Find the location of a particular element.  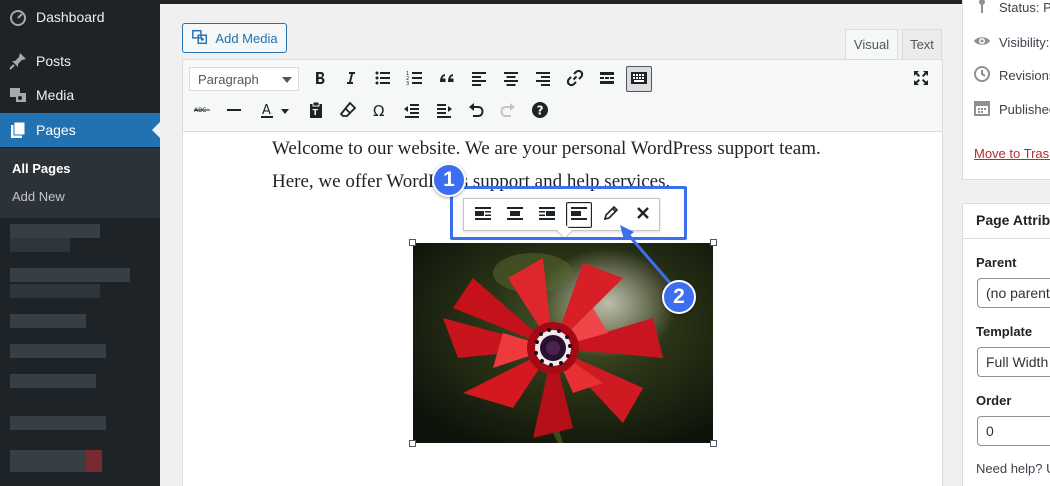

pin-icon is located at coordinates (982, 9).